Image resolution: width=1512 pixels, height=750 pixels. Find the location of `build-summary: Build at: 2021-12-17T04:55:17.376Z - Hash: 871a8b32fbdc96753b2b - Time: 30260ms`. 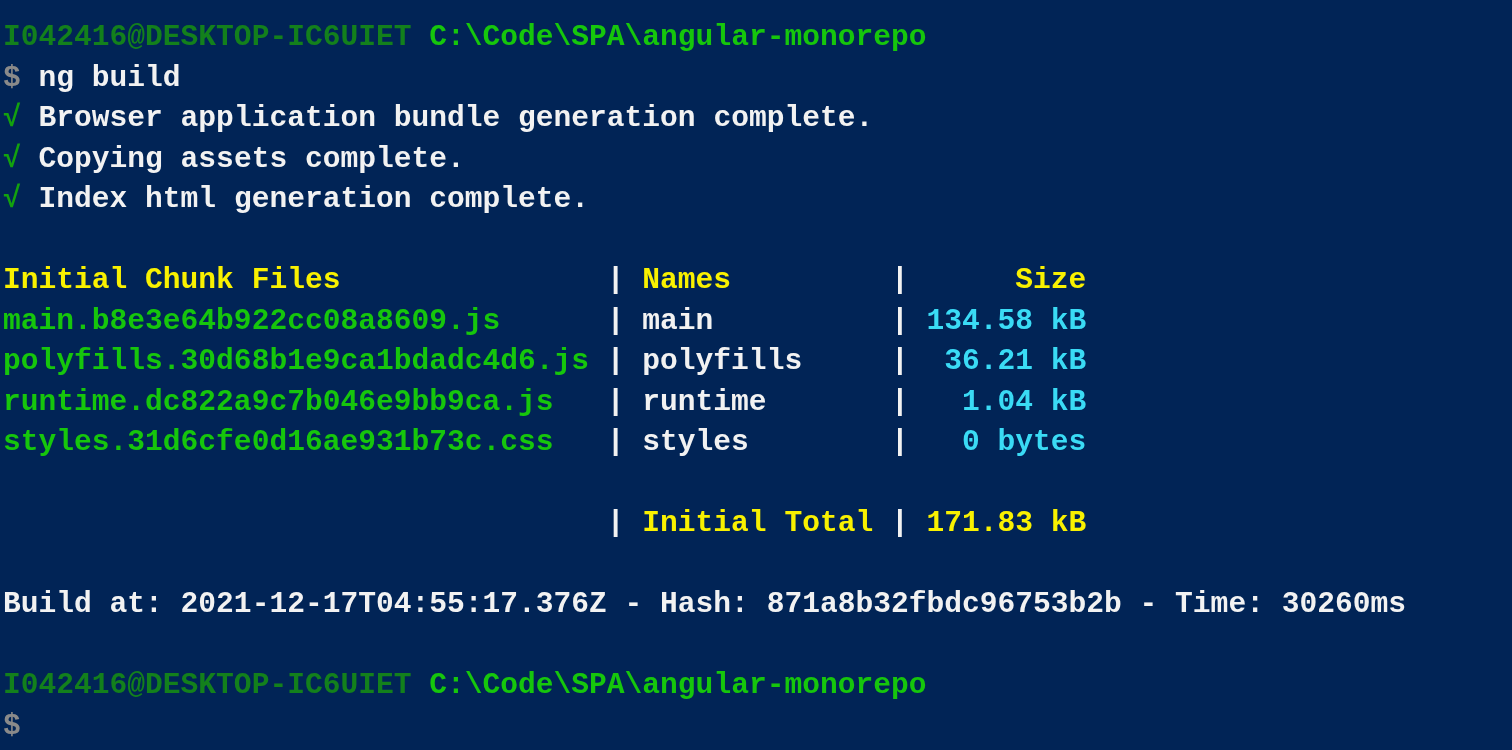

build-summary: Build at: 2021-12-17T04:55:17.376Z - Hash: 871a8b32fbdc96753b2b - Time: 30260ms is located at coordinates (704, 604).